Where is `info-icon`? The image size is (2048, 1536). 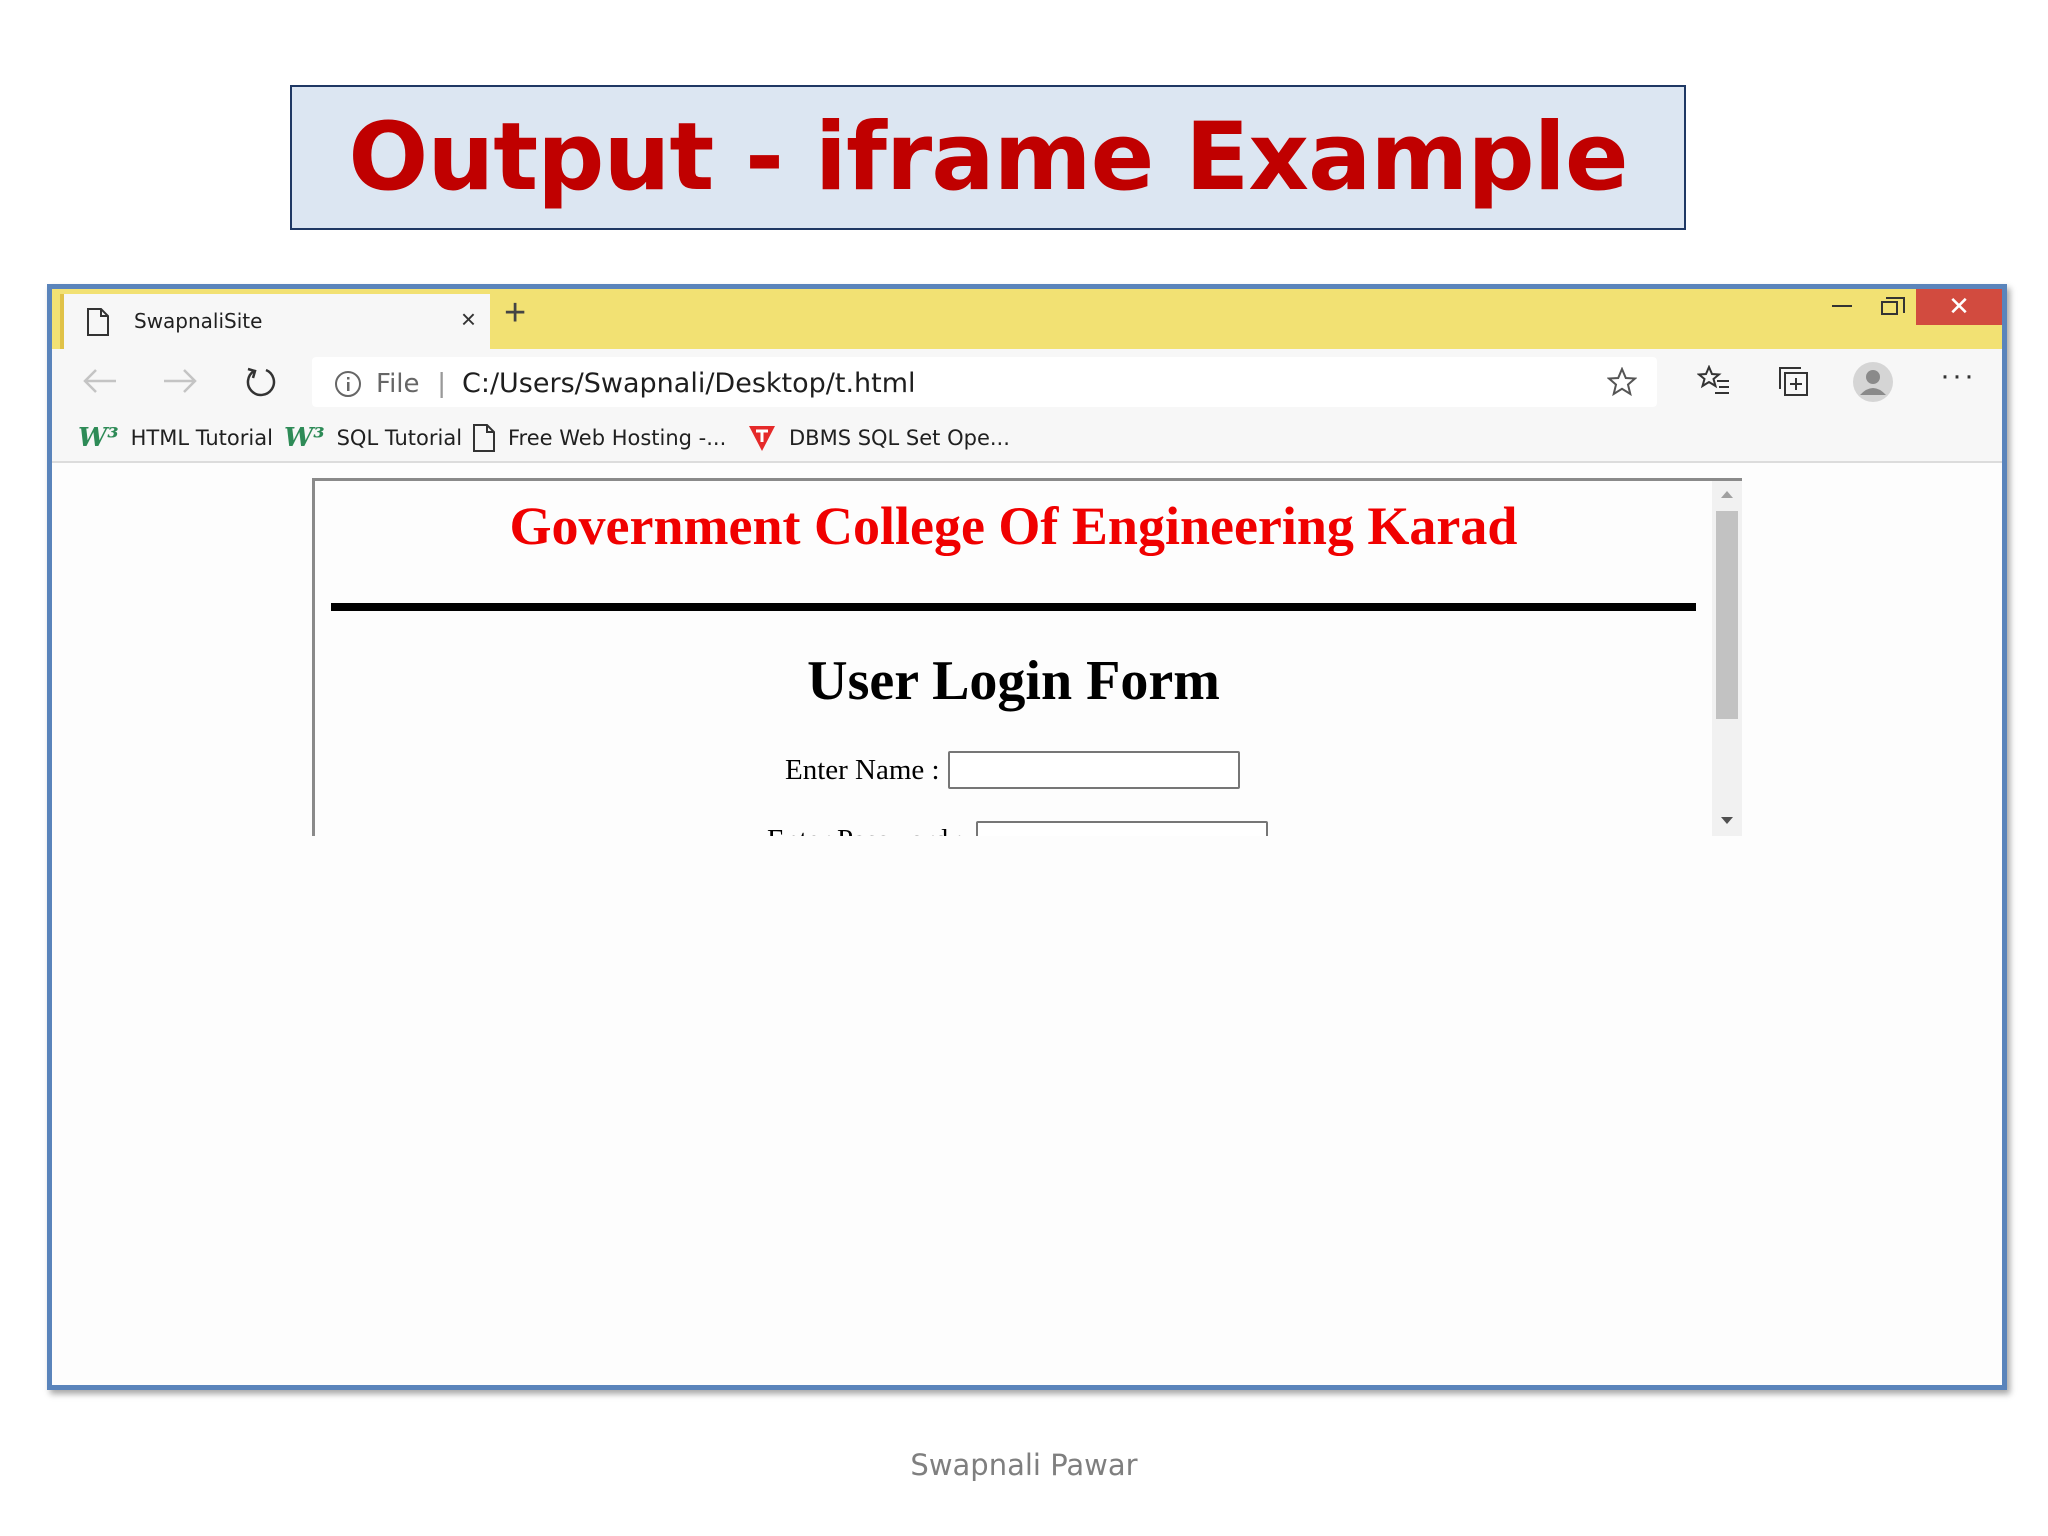
info-icon is located at coordinates (348, 386).